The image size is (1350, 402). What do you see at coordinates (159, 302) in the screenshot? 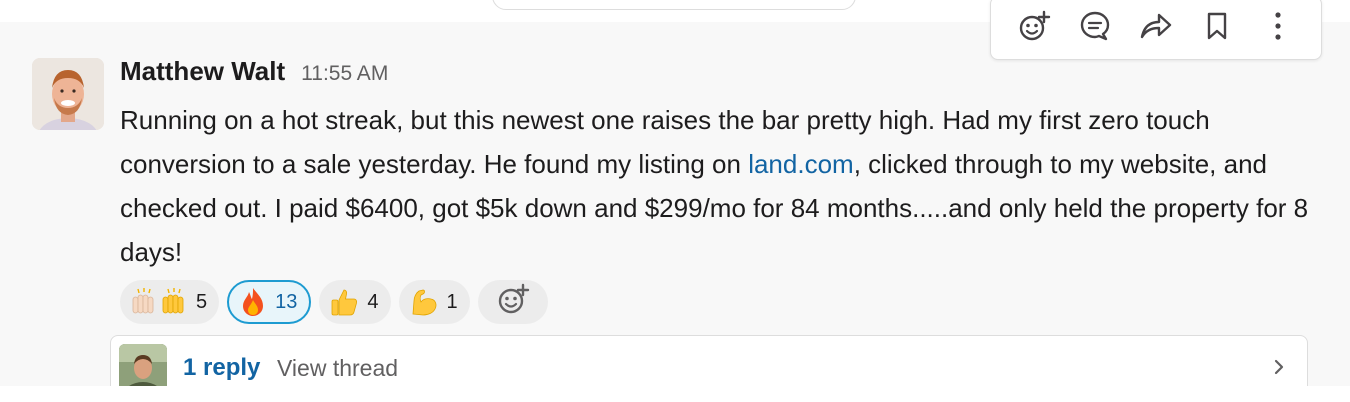
I see `raised-hands-icon` at bounding box center [159, 302].